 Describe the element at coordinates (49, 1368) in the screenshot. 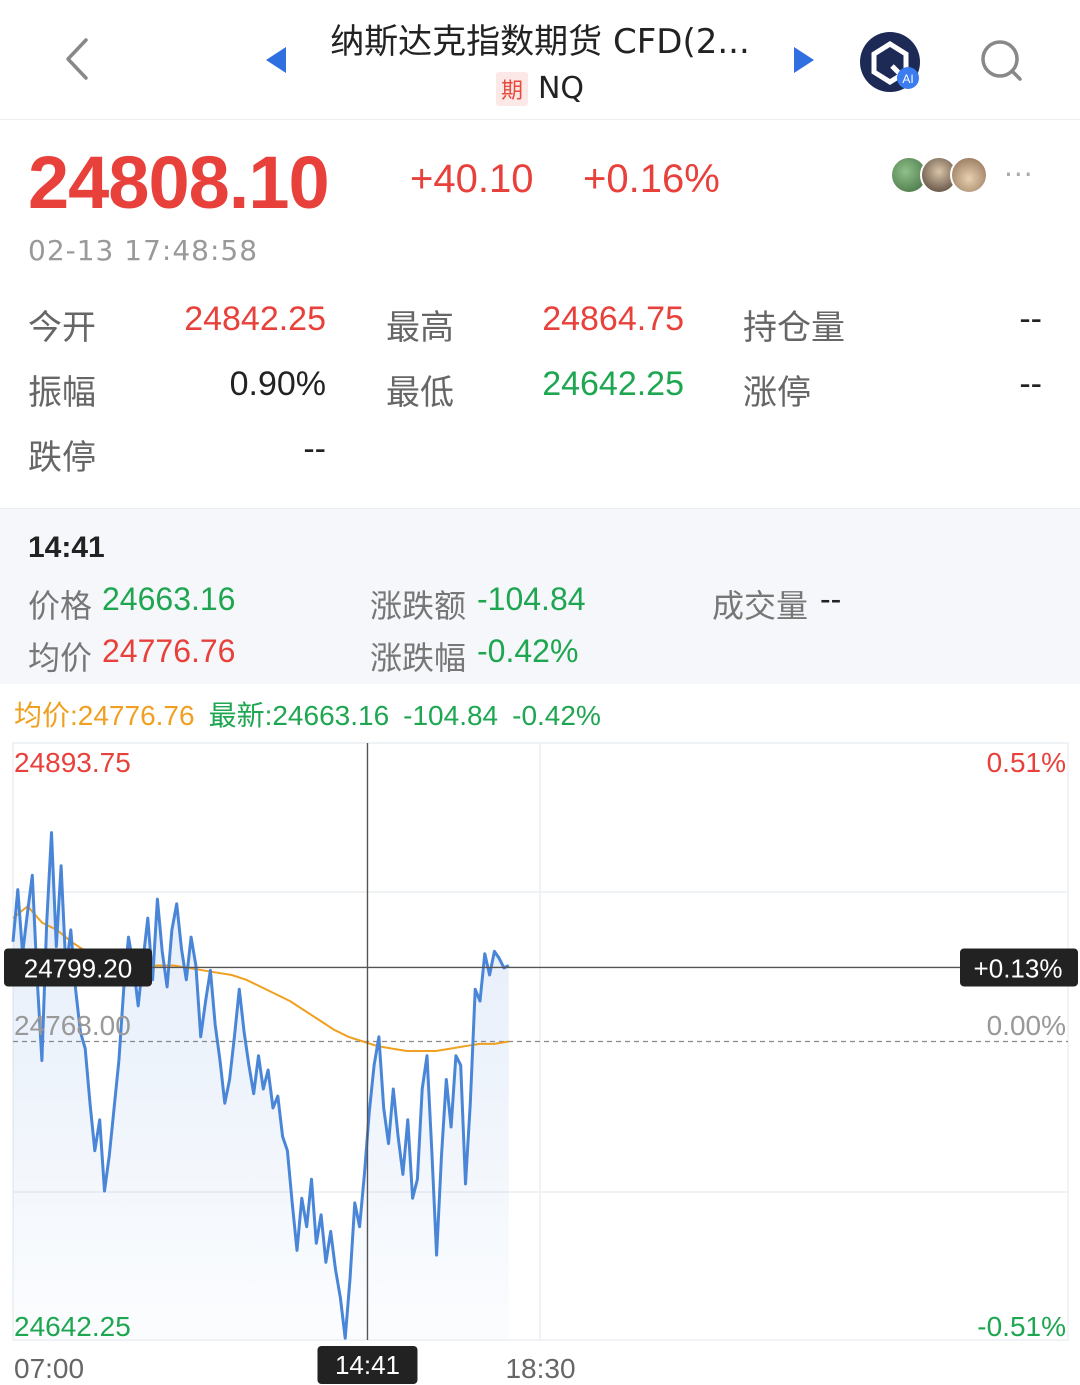

I see `x-start-label: 07:00` at that location.